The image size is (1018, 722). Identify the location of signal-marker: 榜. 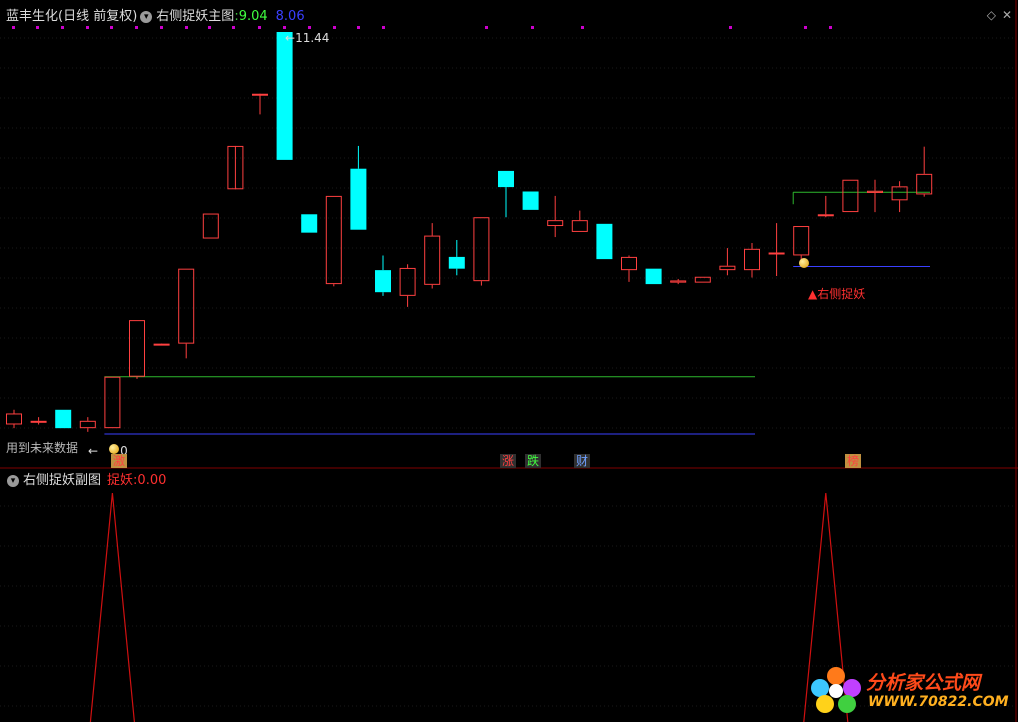
(853, 461).